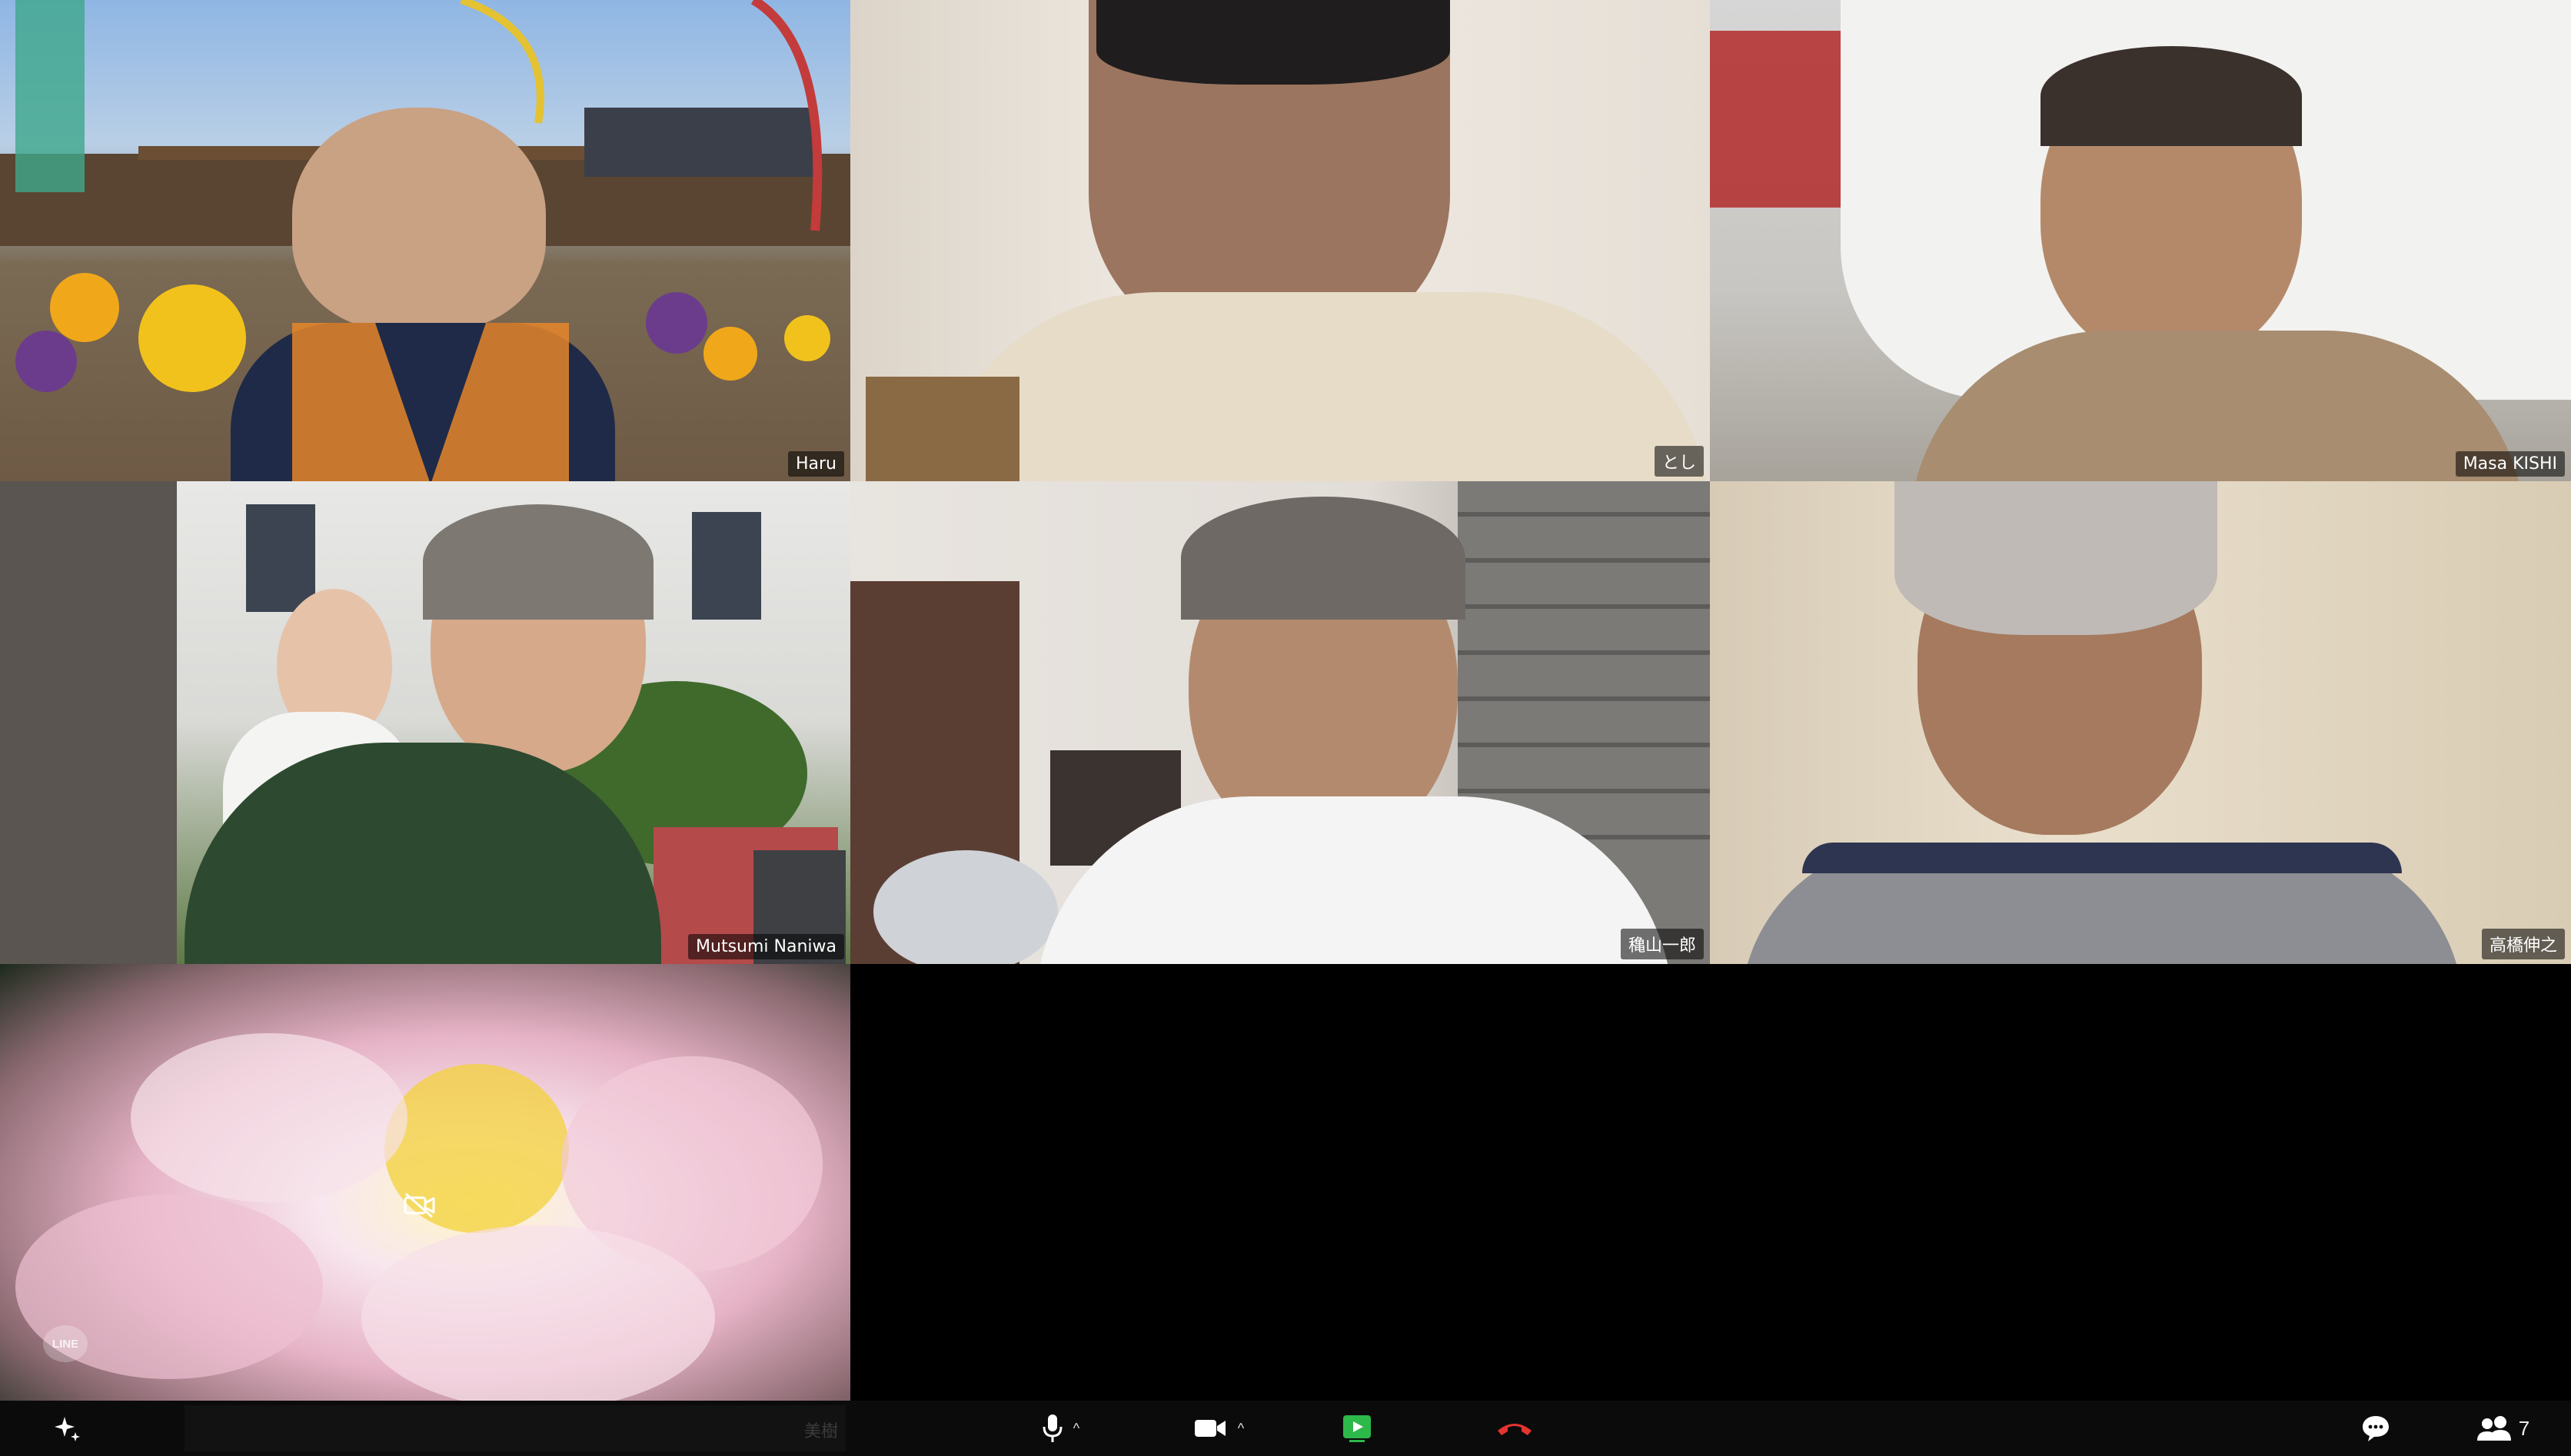 The width and height of the screenshot is (2571, 1456). I want to click on participant-tile: 高橋伸之, so click(2140, 722).